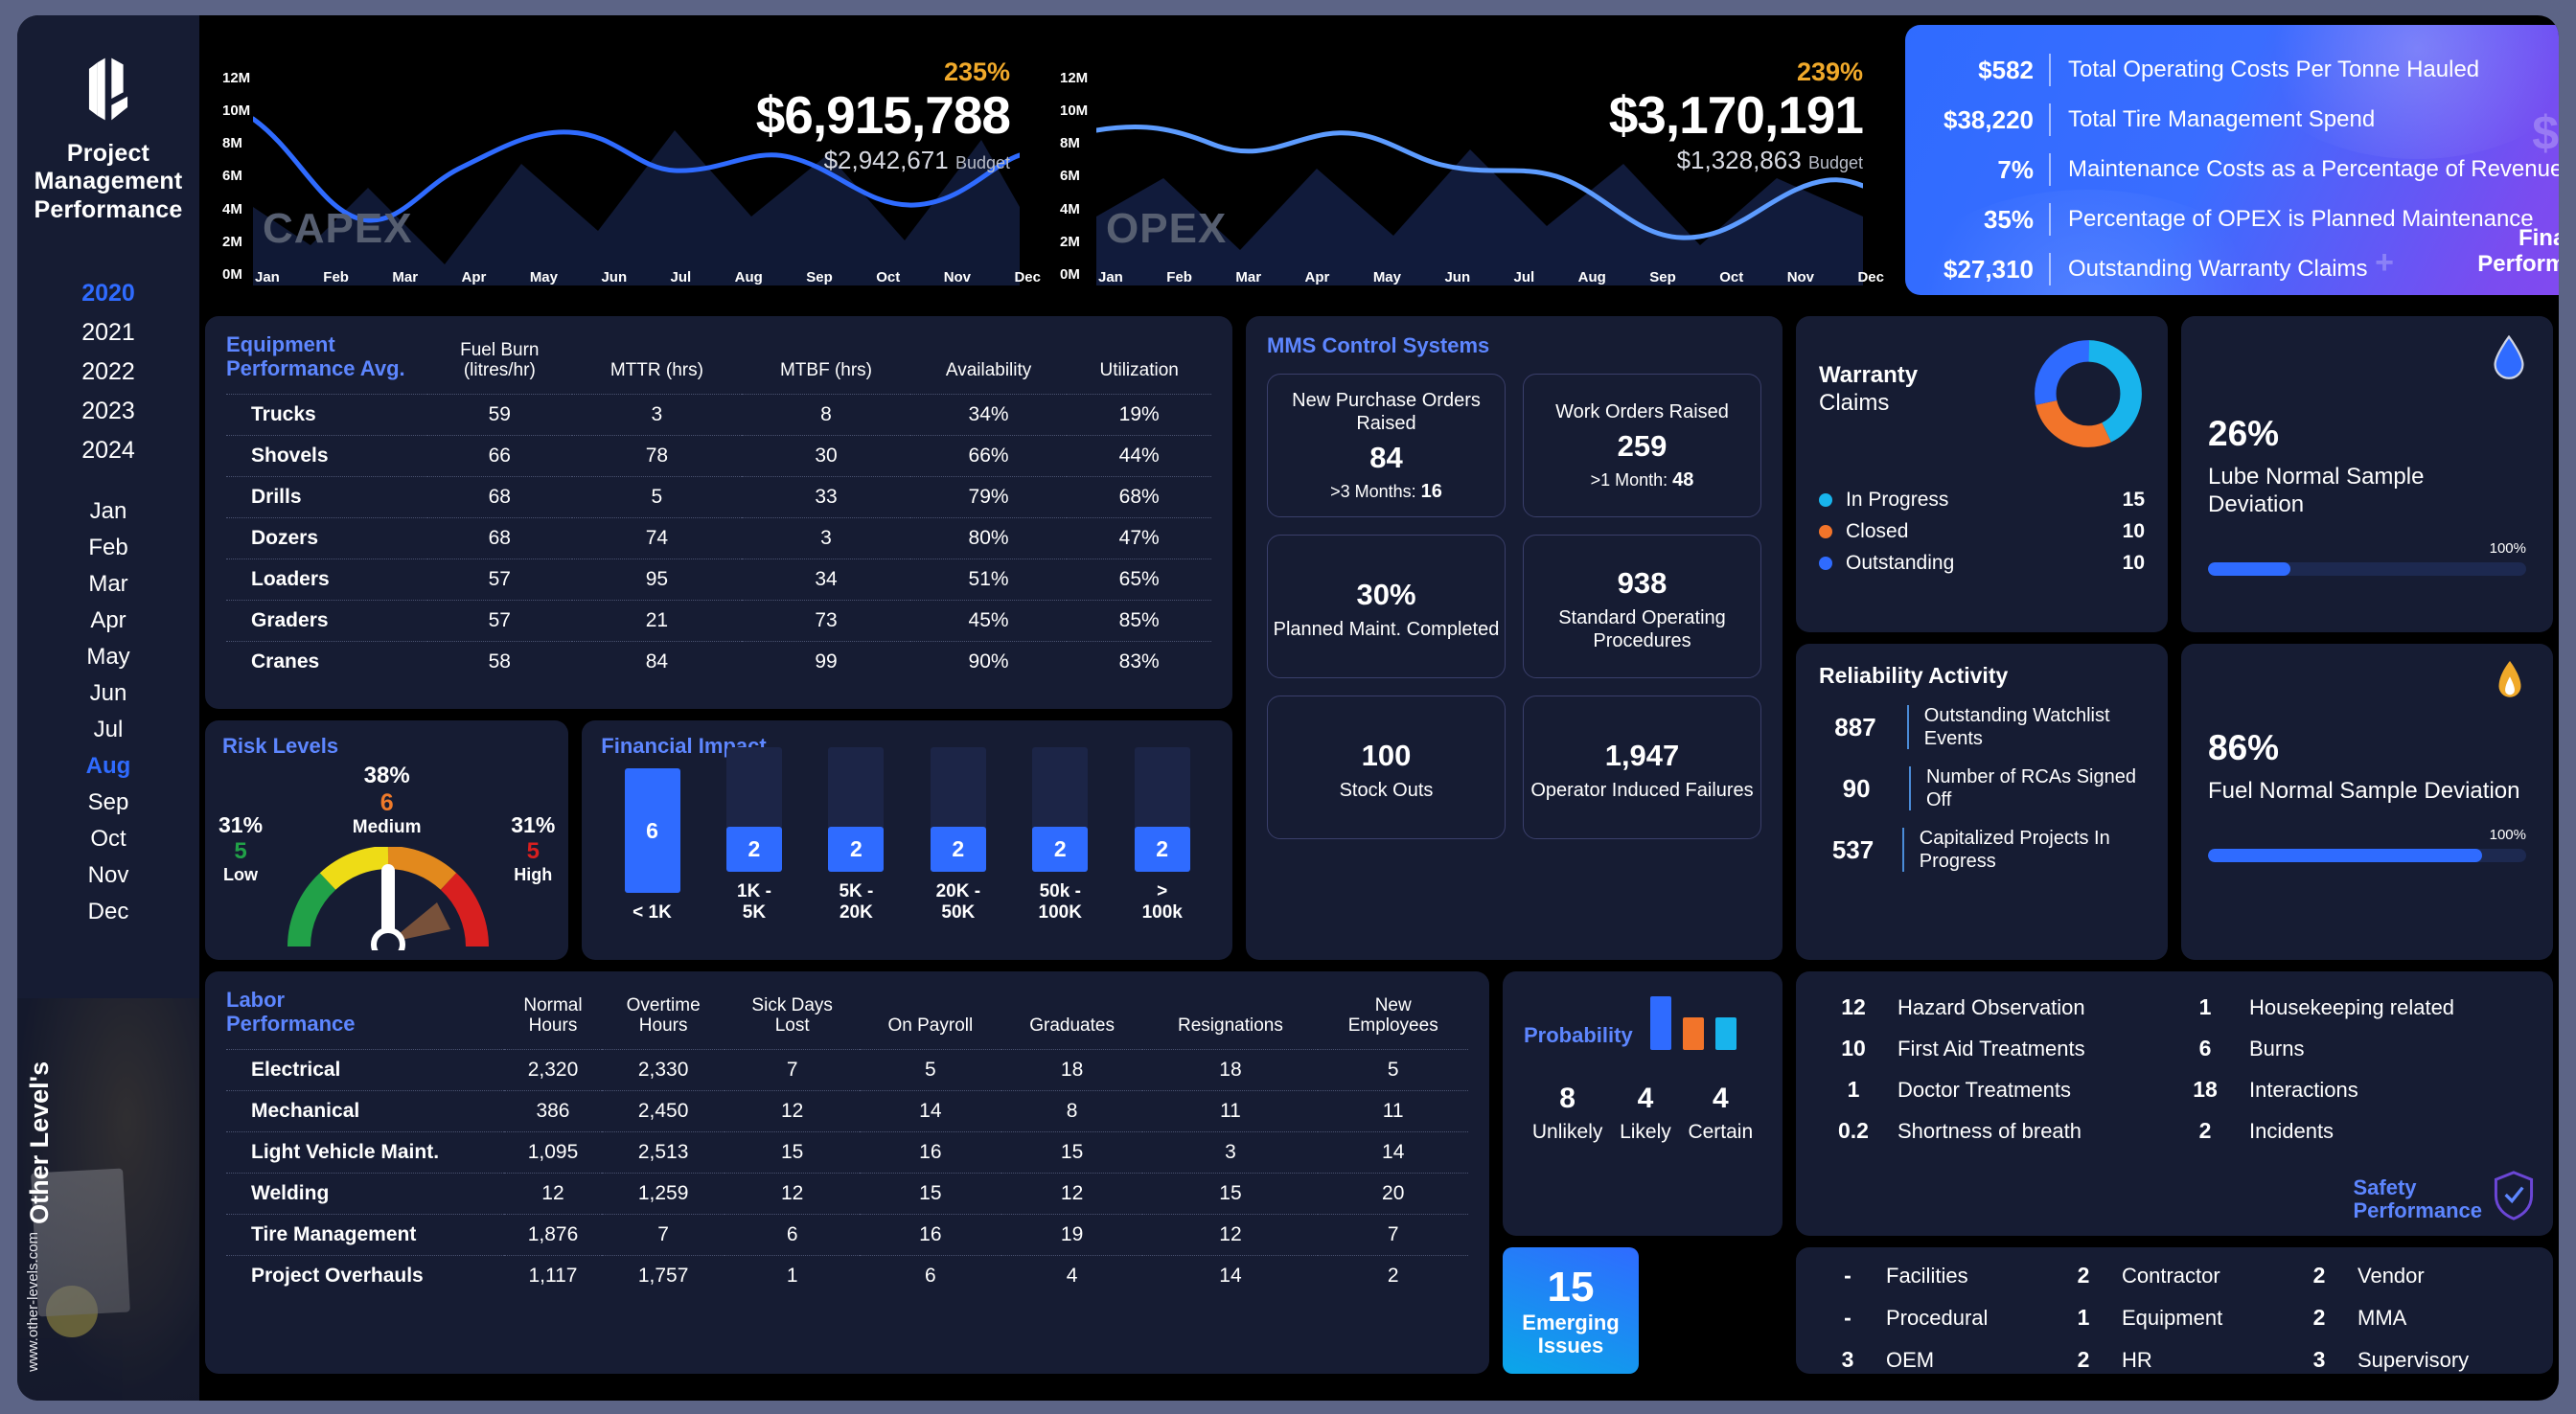  What do you see at coordinates (386, 776) in the screenshot?
I see `risk-center-percent: 38%` at bounding box center [386, 776].